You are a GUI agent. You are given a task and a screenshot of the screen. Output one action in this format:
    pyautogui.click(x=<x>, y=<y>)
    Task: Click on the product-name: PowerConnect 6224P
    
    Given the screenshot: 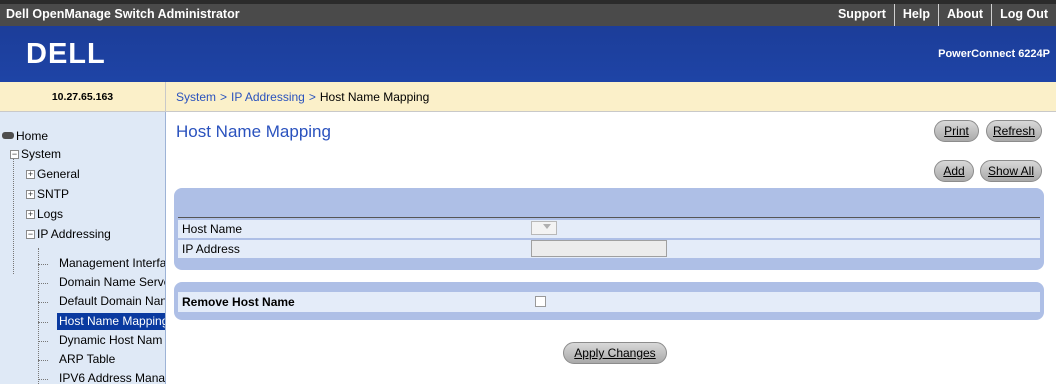 What is the action you would take?
    pyautogui.click(x=994, y=54)
    